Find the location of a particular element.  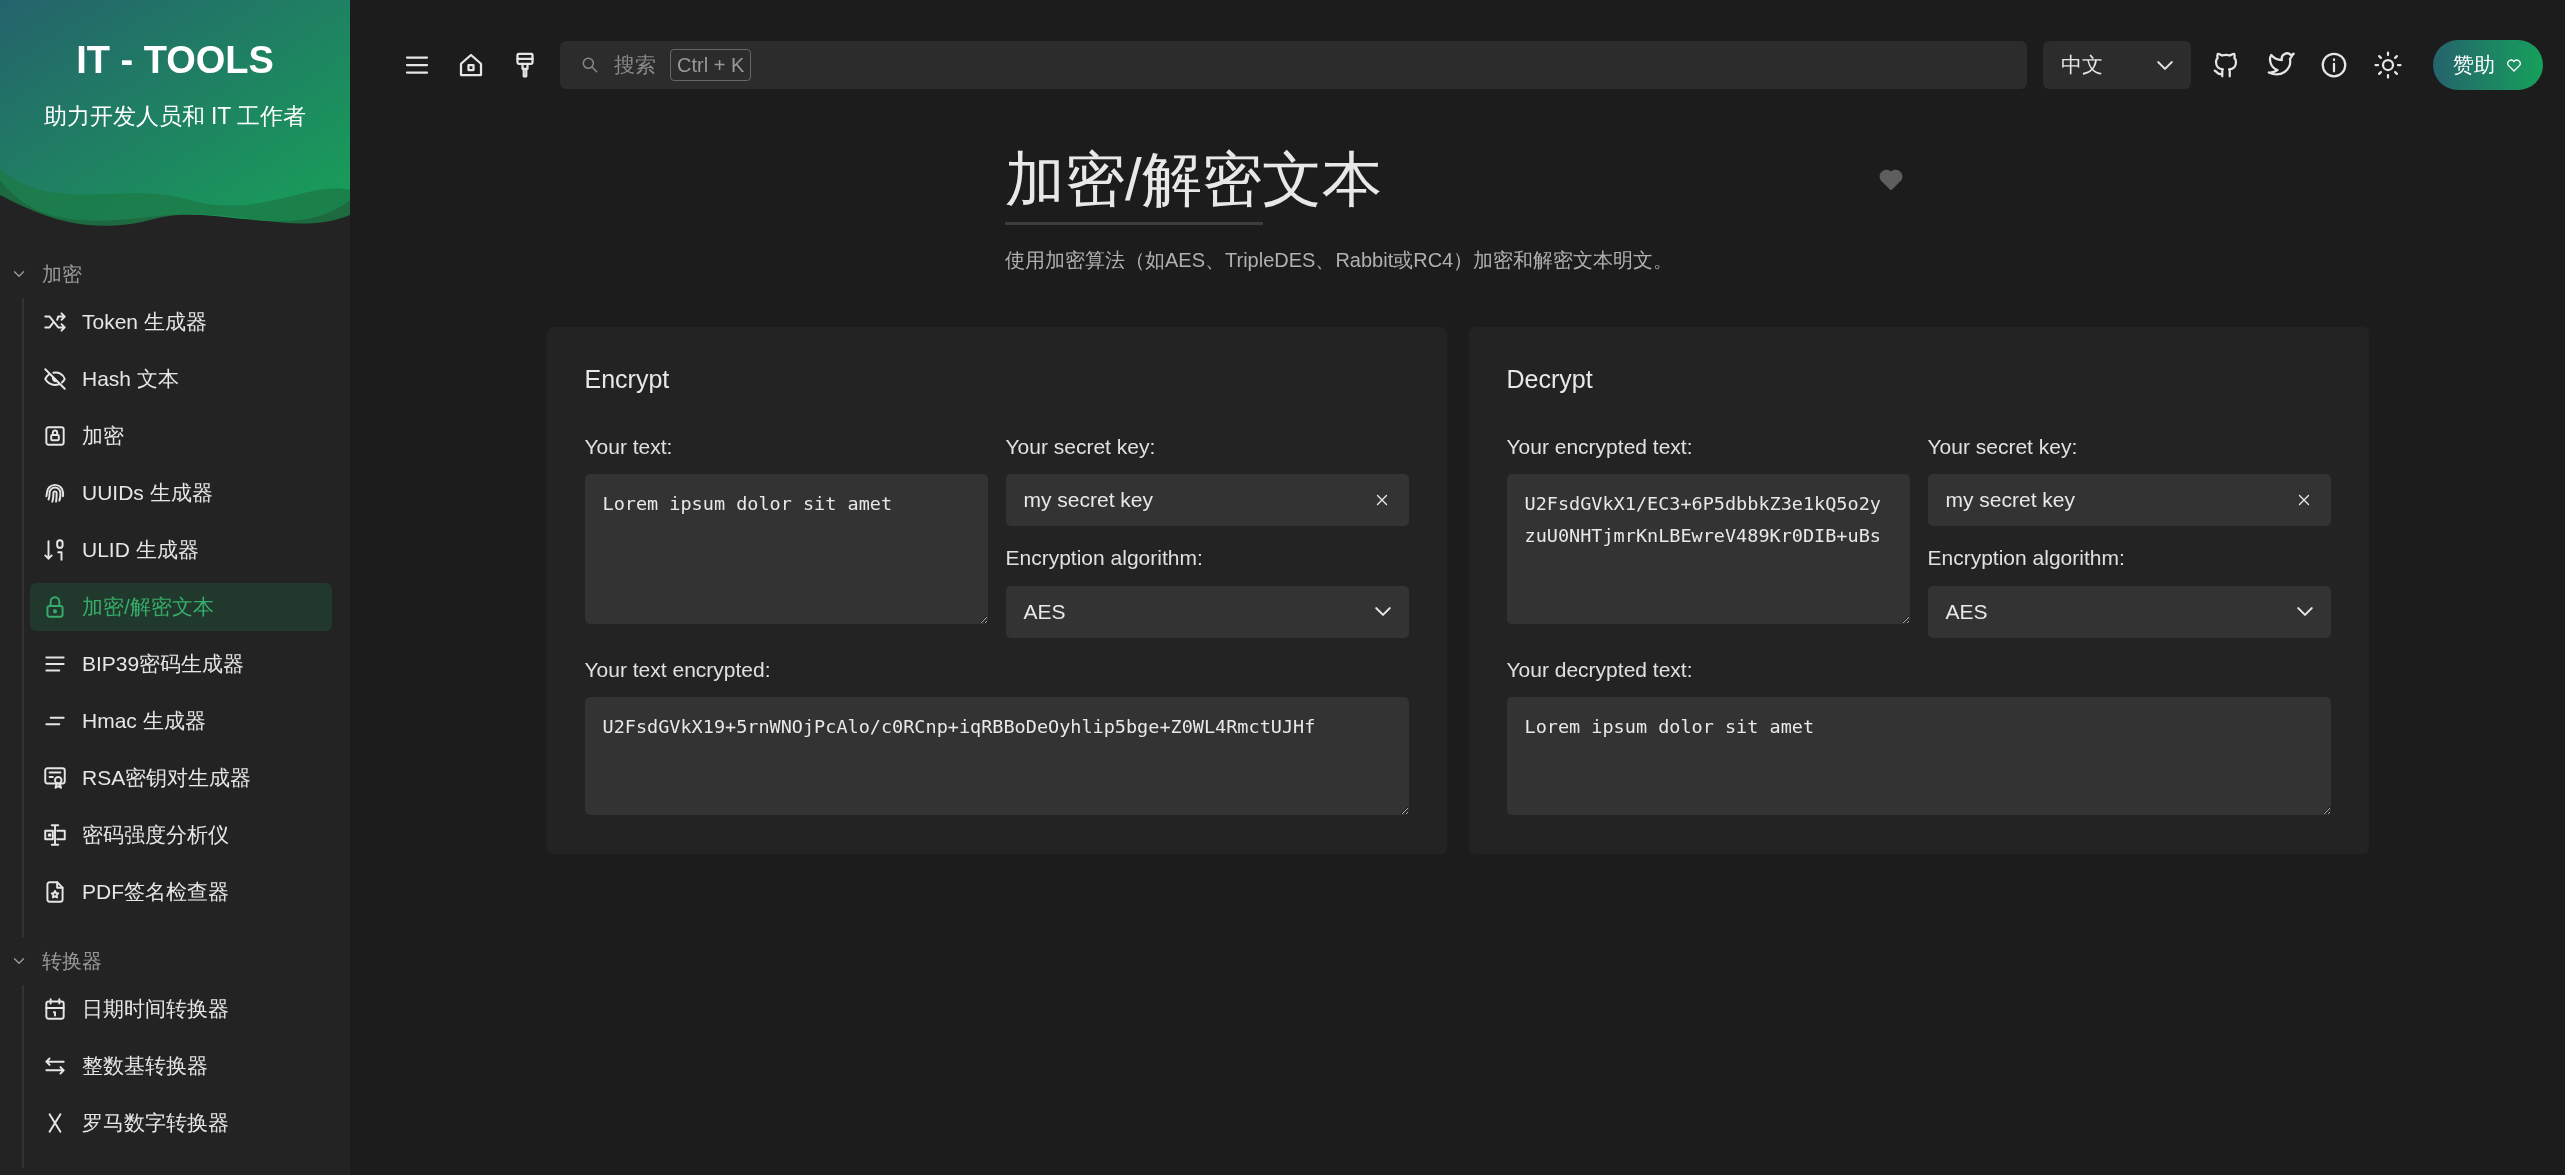

eye-off-icon is located at coordinates (55, 379).